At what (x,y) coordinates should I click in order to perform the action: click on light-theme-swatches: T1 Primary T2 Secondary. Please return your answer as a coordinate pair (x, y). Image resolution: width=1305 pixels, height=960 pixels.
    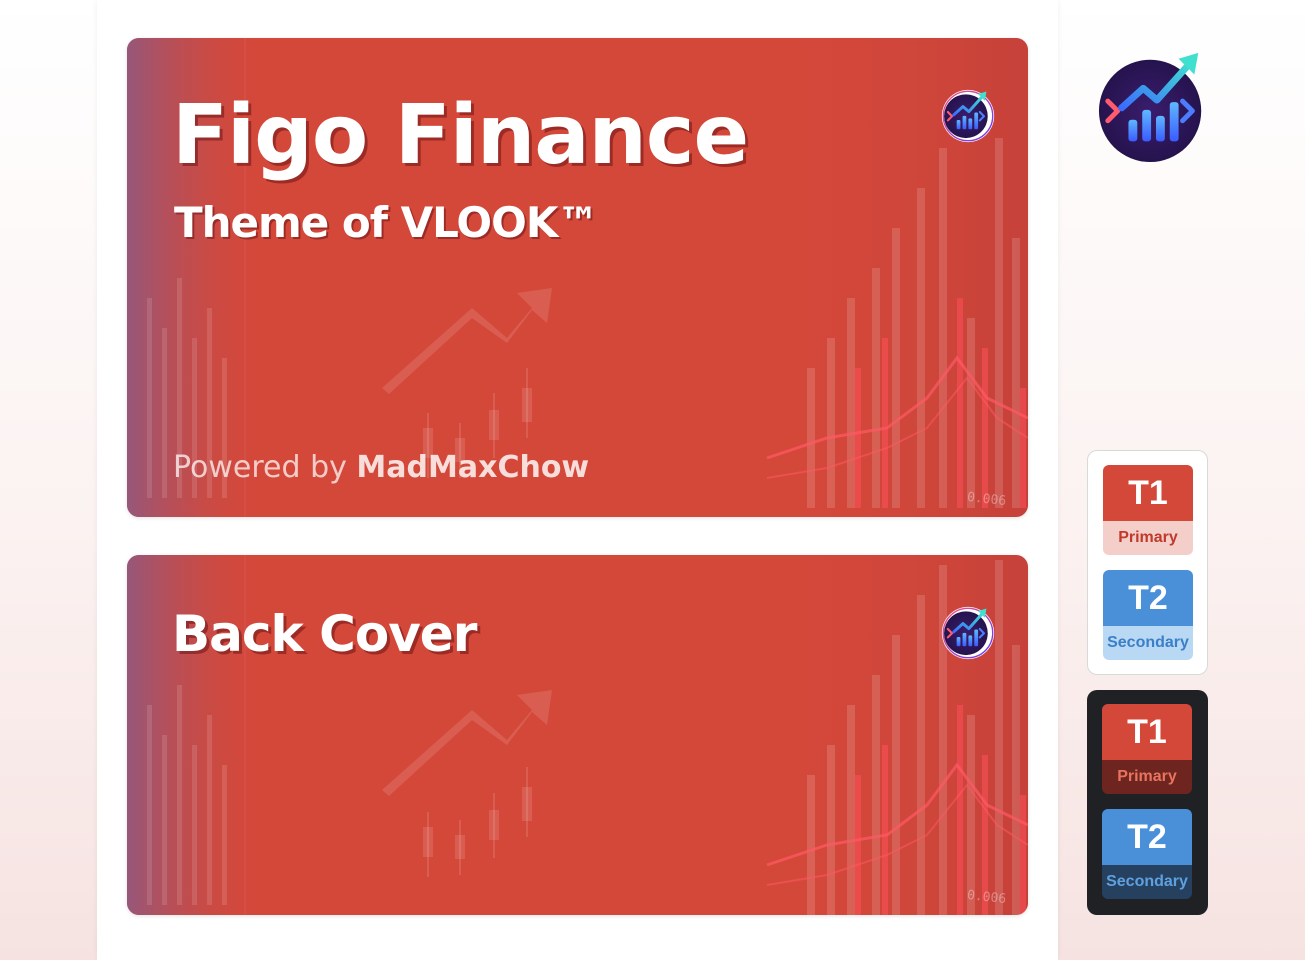
    Looking at the image, I should click on (1147, 562).